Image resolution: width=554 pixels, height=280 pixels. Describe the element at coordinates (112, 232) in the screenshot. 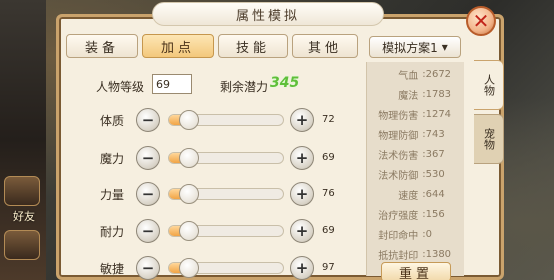

I see `attribute-label: 耐力` at that location.